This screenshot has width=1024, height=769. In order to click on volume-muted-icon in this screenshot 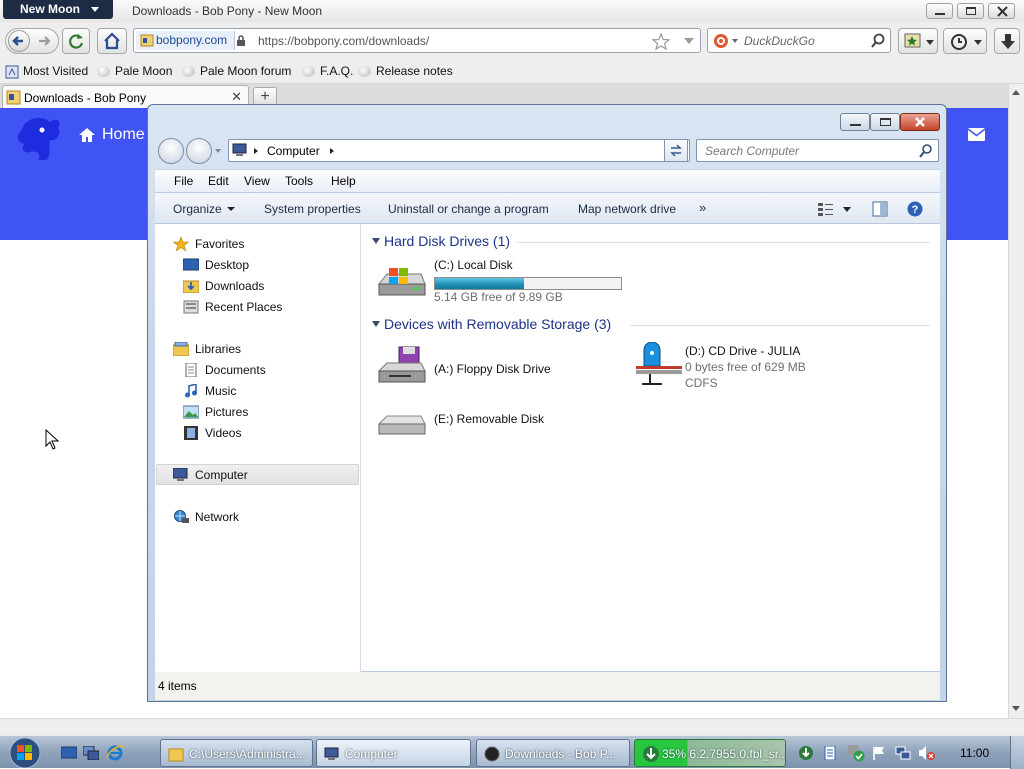, I will do `click(927, 753)`.